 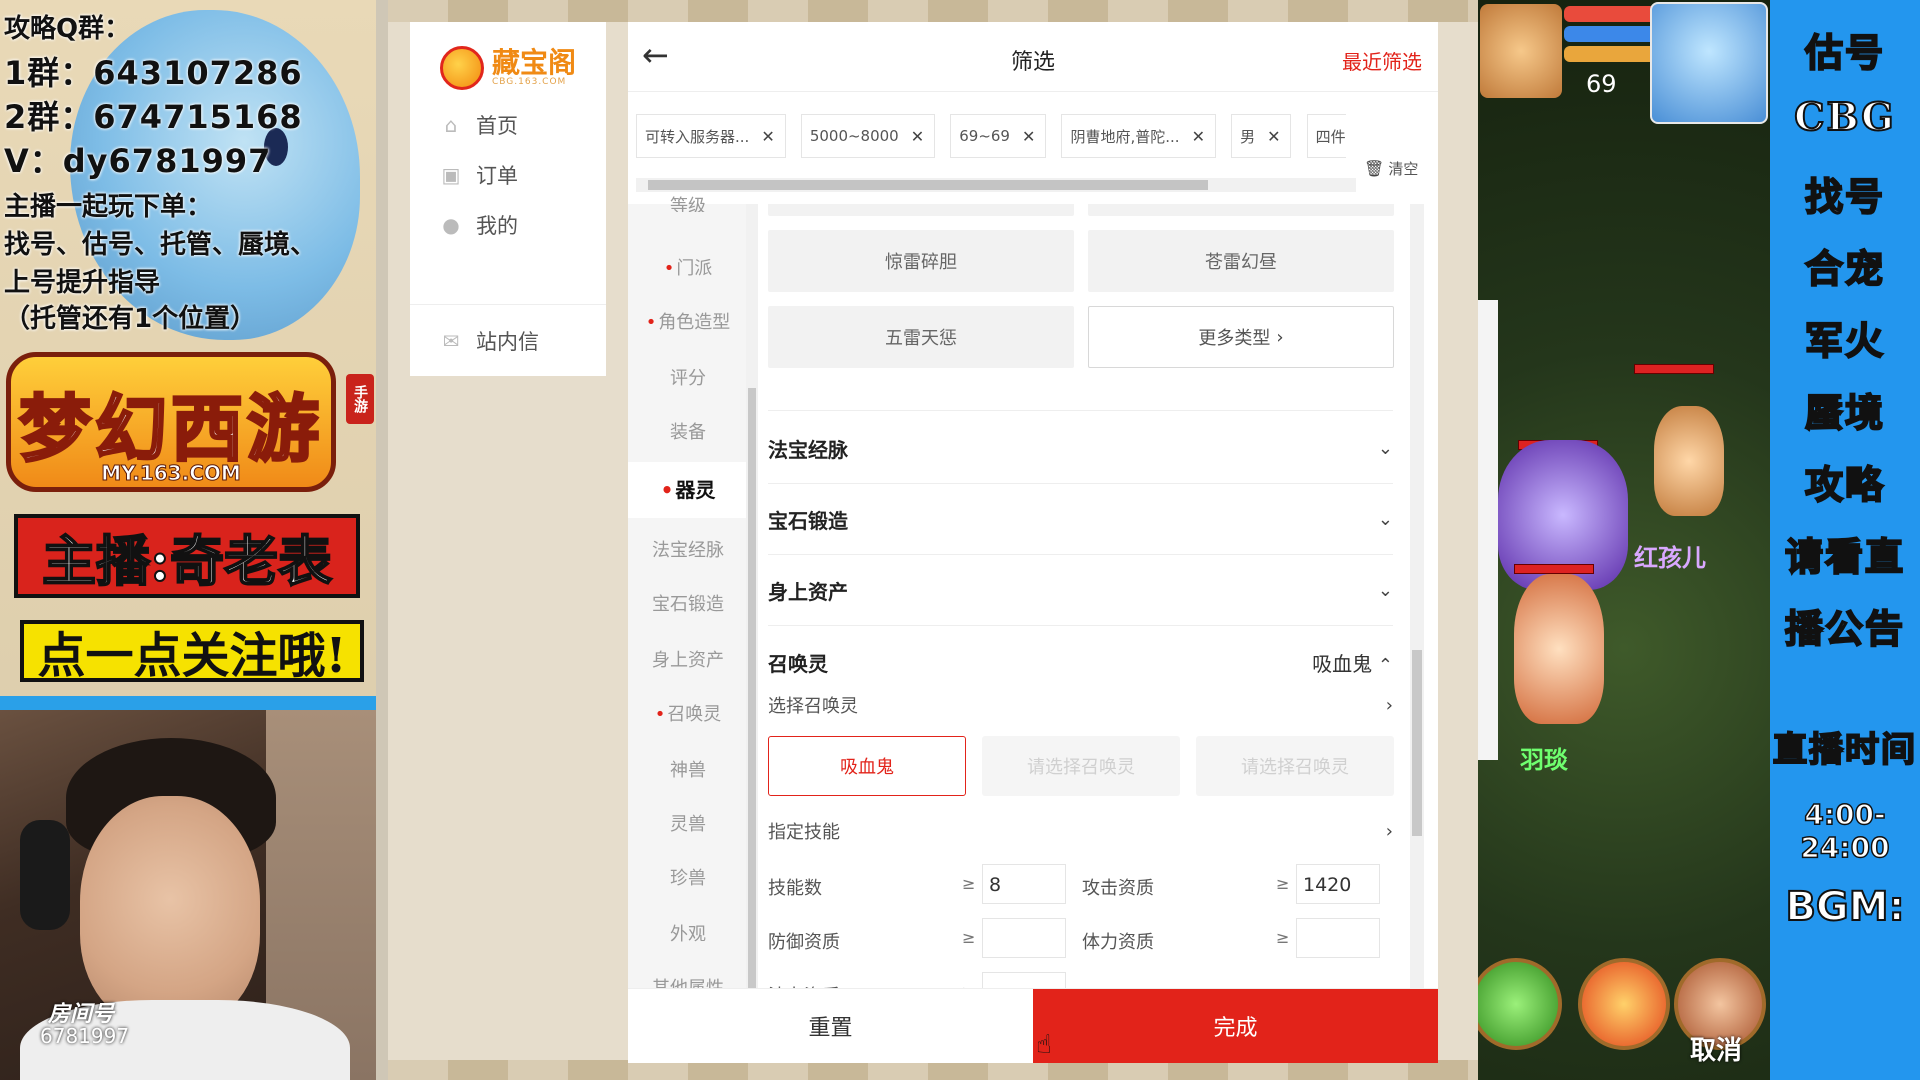 What do you see at coordinates (1080, 449) in the screenshot?
I see `section-fabao: 法宝经脉 ⌄` at bounding box center [1080, 449].